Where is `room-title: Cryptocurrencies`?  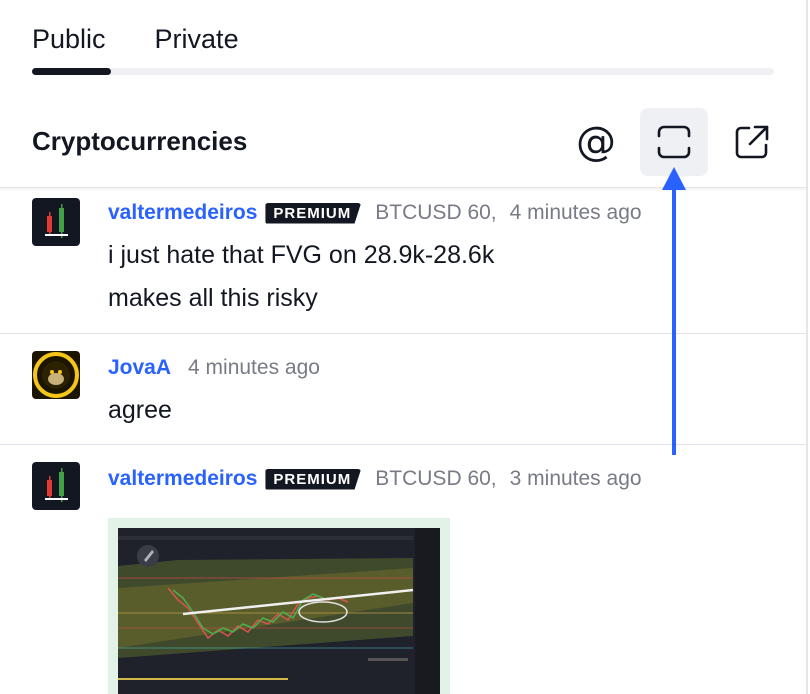
room-title: Cryptocurrencies is located at coordinates (140, 141).